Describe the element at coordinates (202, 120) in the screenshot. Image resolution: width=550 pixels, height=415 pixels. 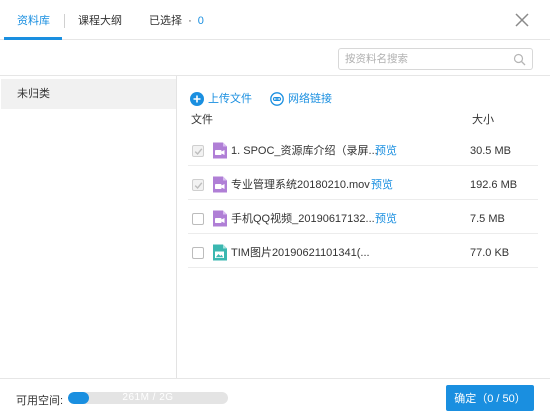
I see `column-header-file: 文件` at that location.